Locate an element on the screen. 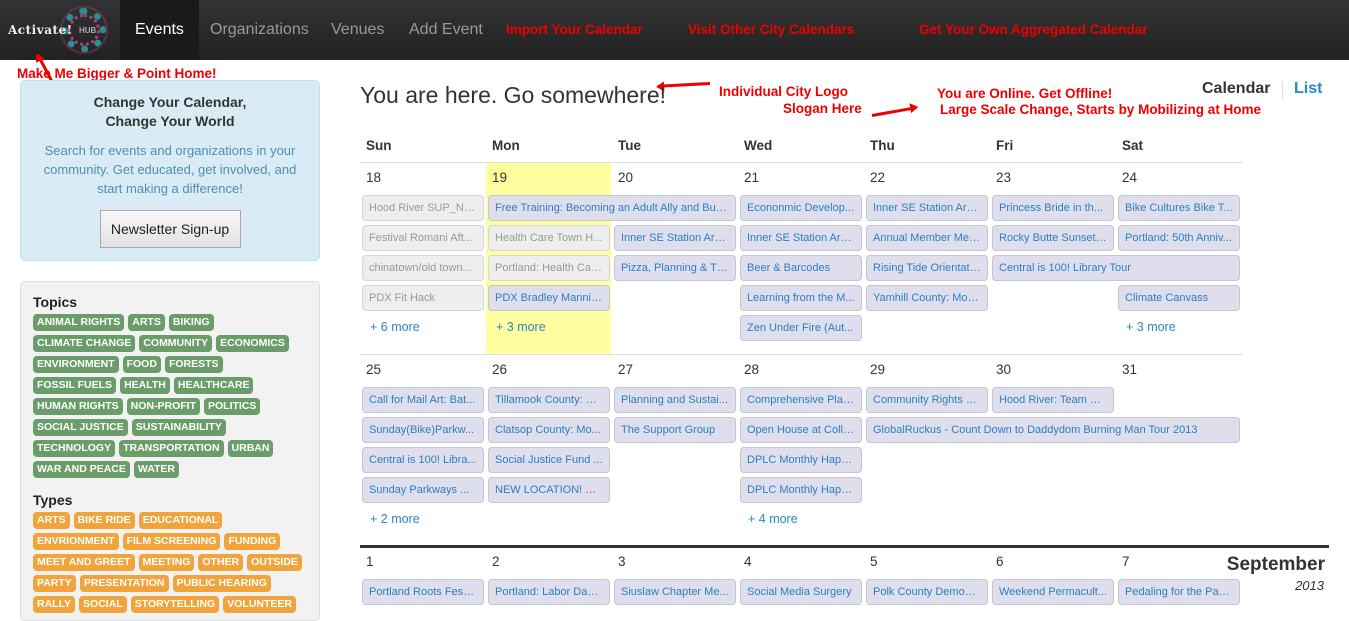 The height and width of the screenshot is (621, 1349). nav-visit-other-cities: Visit Other City Calendars is located at coordinates (771, 30).